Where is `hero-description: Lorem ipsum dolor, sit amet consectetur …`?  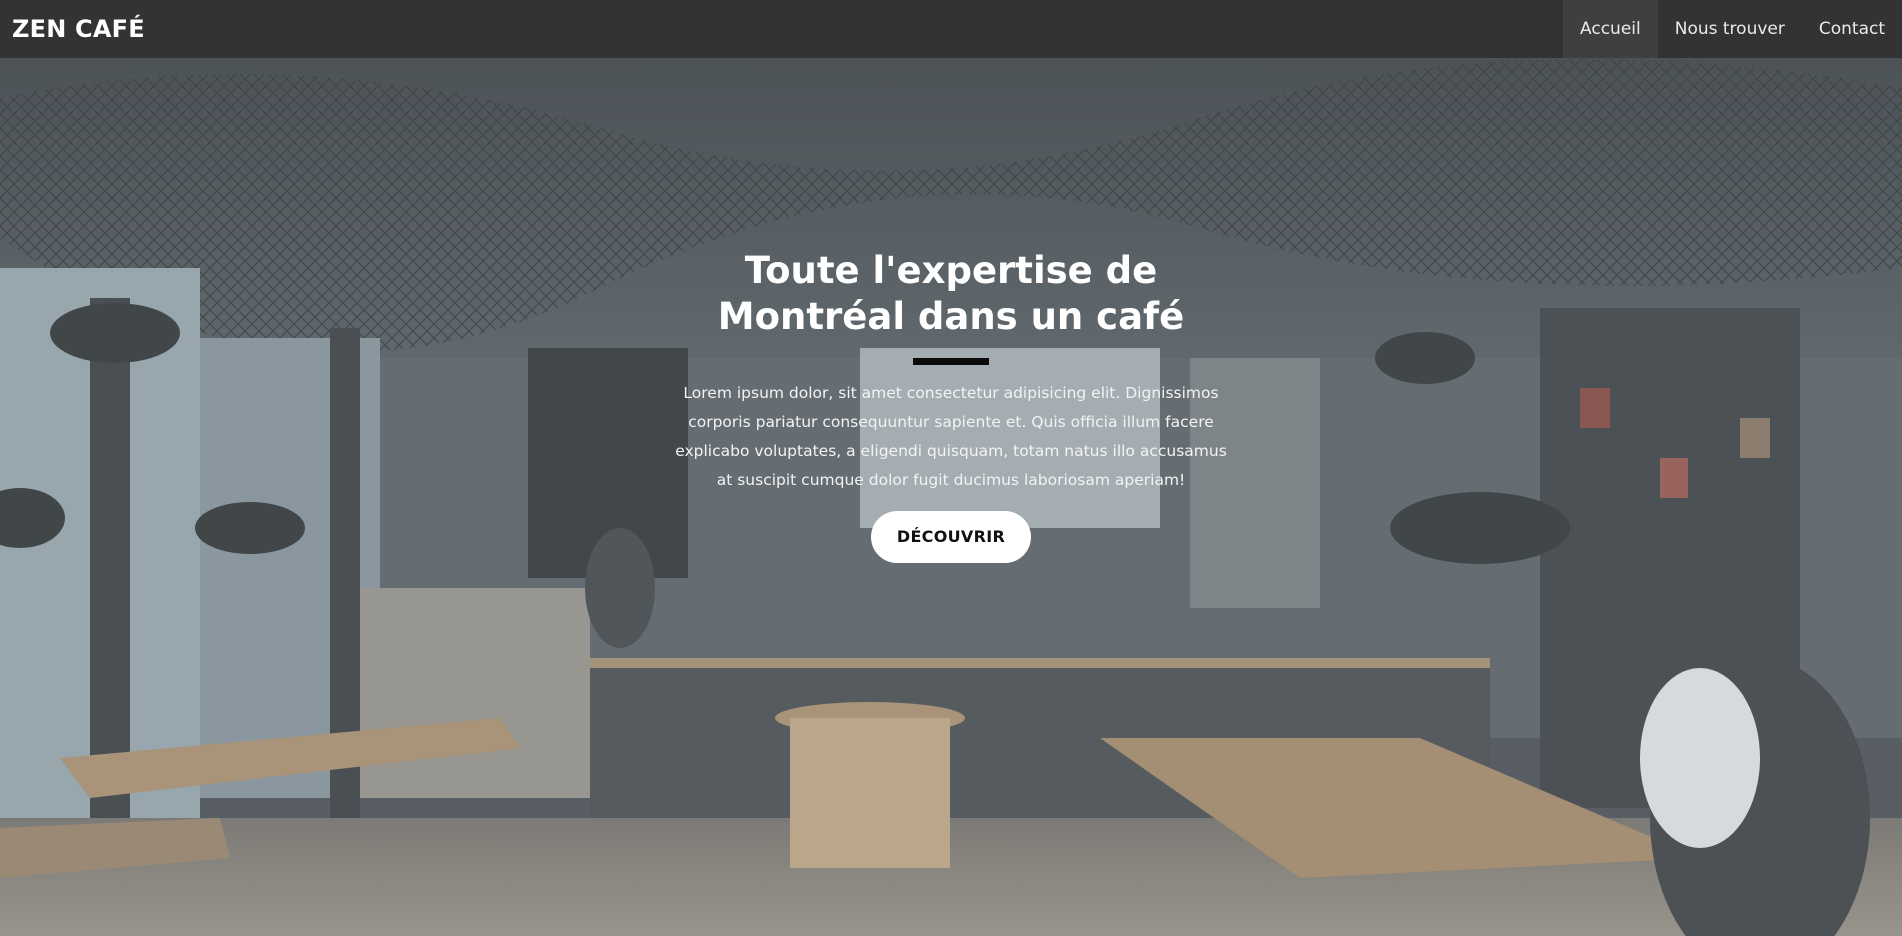
hero-description: Lorem ipsum dolor, sit amet consectetur … is located at coordinates (951, 436).